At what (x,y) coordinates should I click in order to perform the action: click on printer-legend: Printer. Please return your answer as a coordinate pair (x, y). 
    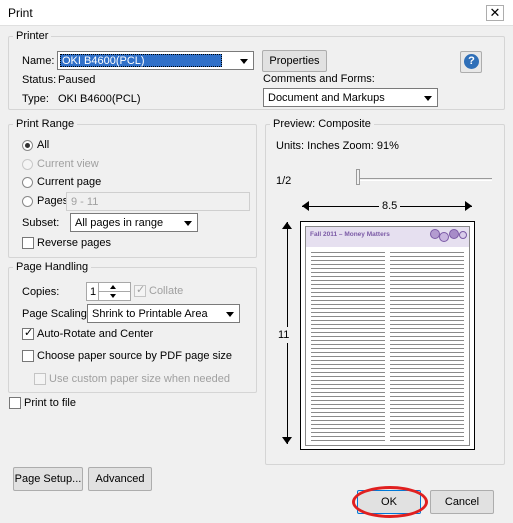
    Looking at the image, I should click on (32, 36).